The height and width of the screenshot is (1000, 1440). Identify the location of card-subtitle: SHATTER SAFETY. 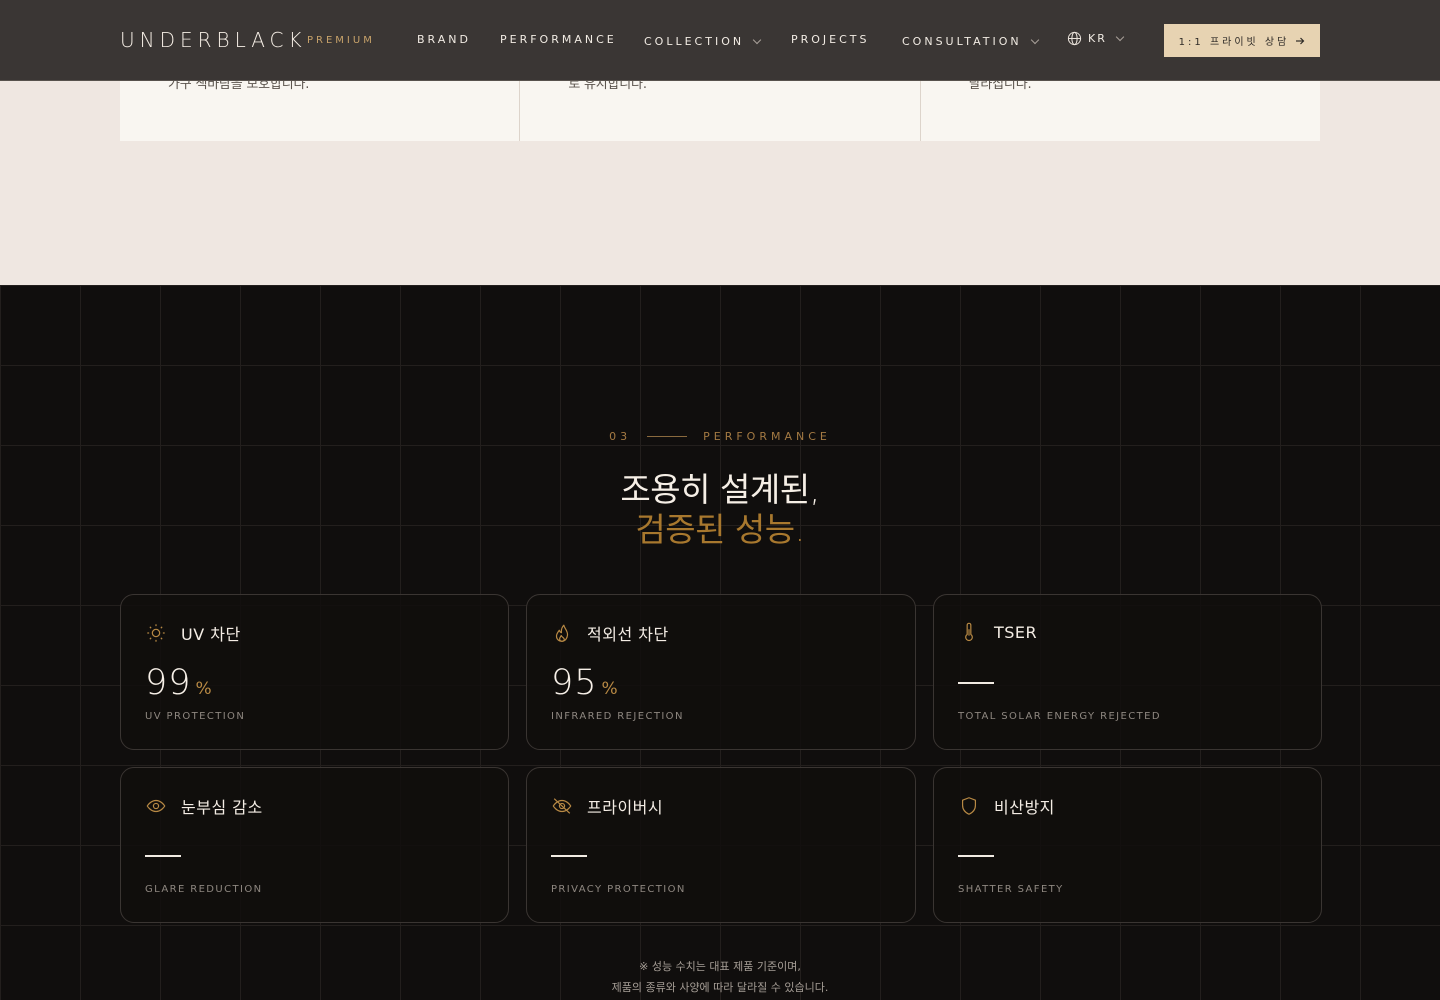
(1011, 889).